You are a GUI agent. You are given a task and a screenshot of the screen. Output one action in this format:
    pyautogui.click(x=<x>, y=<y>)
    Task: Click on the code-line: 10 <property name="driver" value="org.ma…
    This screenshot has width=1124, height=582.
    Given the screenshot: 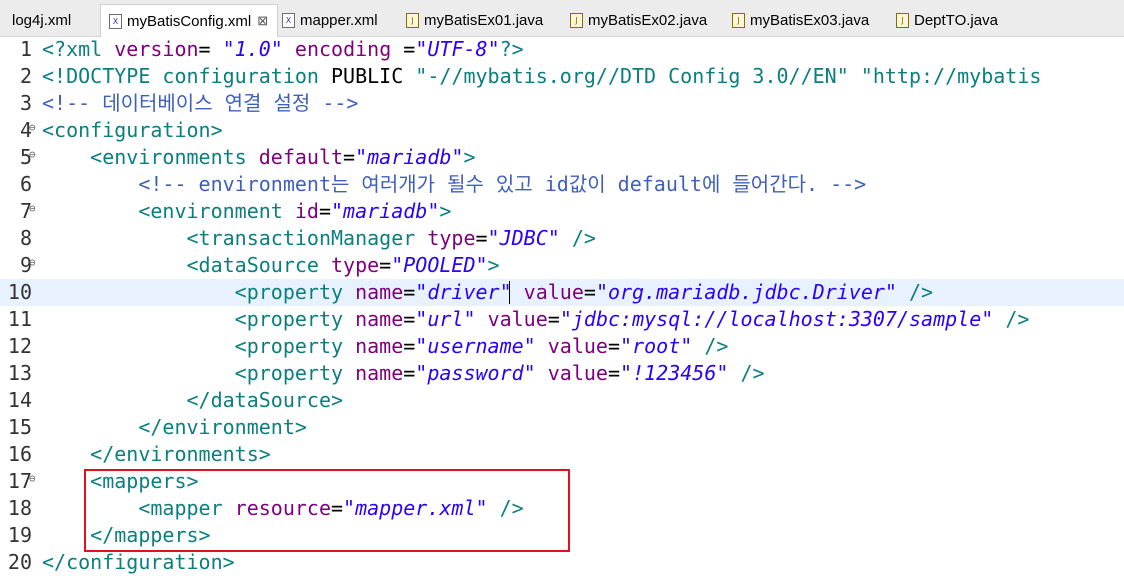 What is the action you would take?
    pyautogui.click(x=562, y=292)
    